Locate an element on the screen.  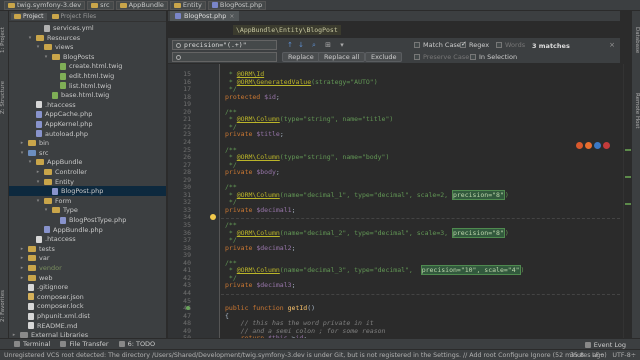
preserve-case-box is located at coordinates (417, 57).